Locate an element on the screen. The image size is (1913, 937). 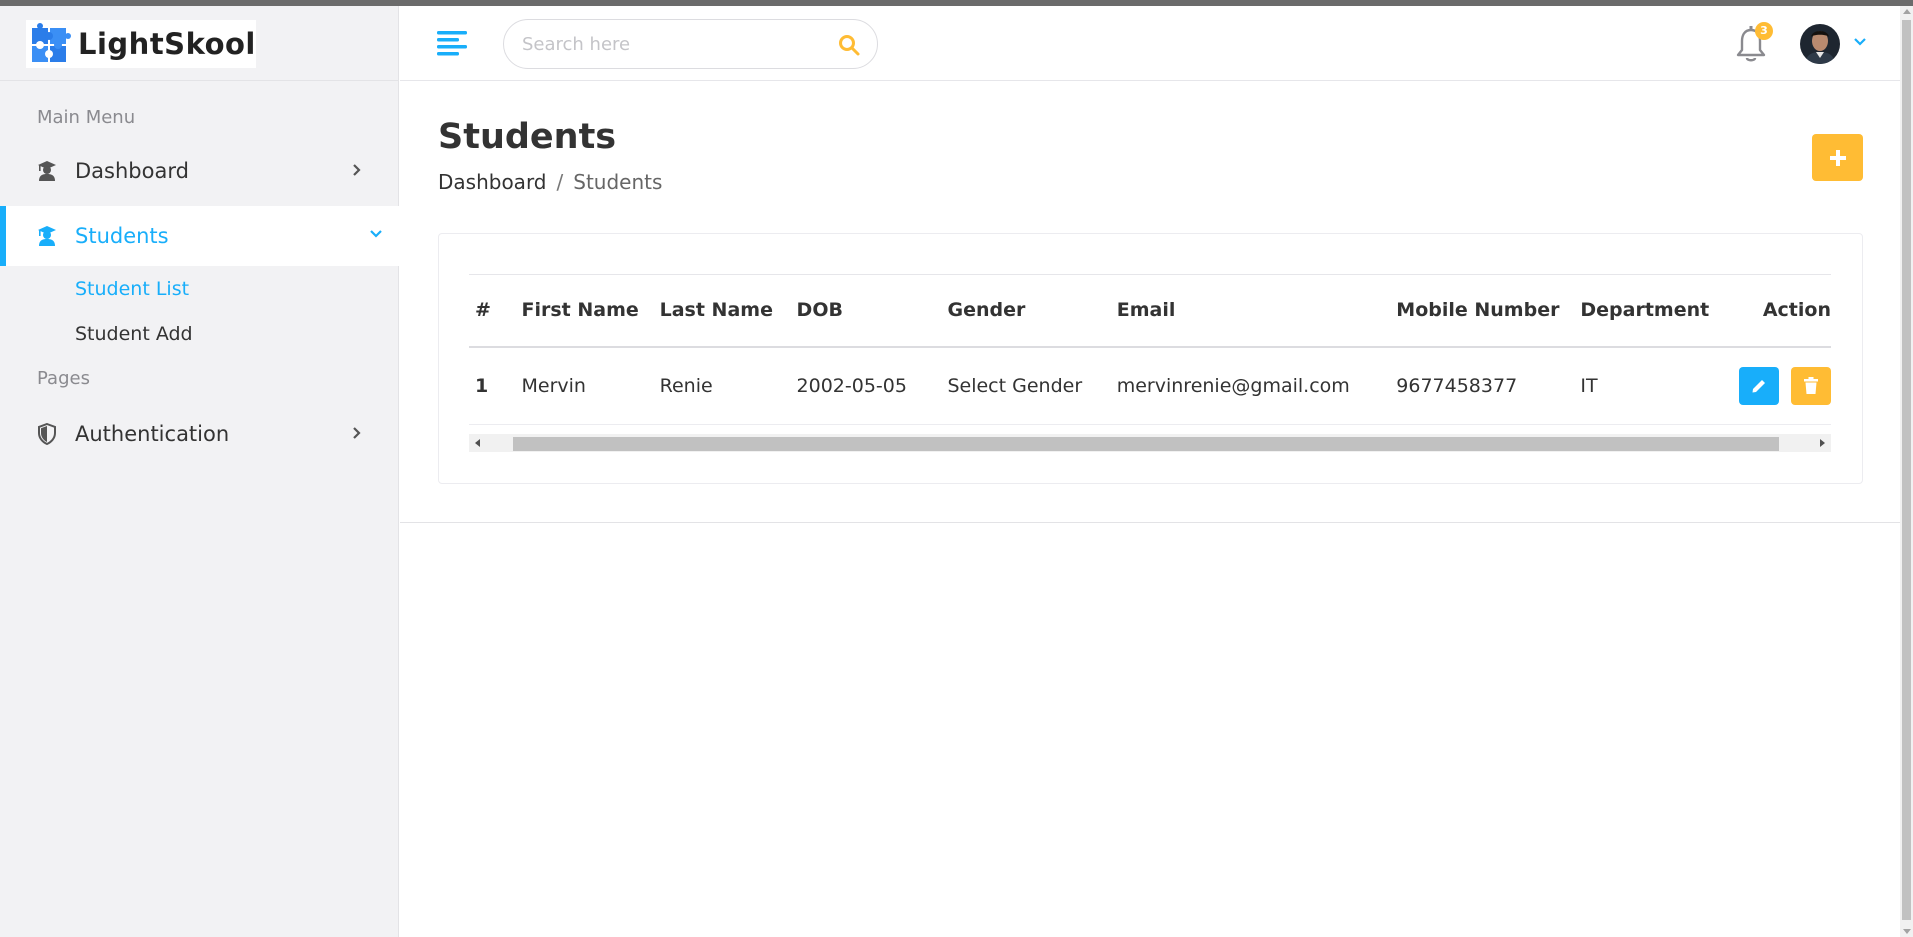
puzzle-logo-icon is located at coordinates (51, 42).